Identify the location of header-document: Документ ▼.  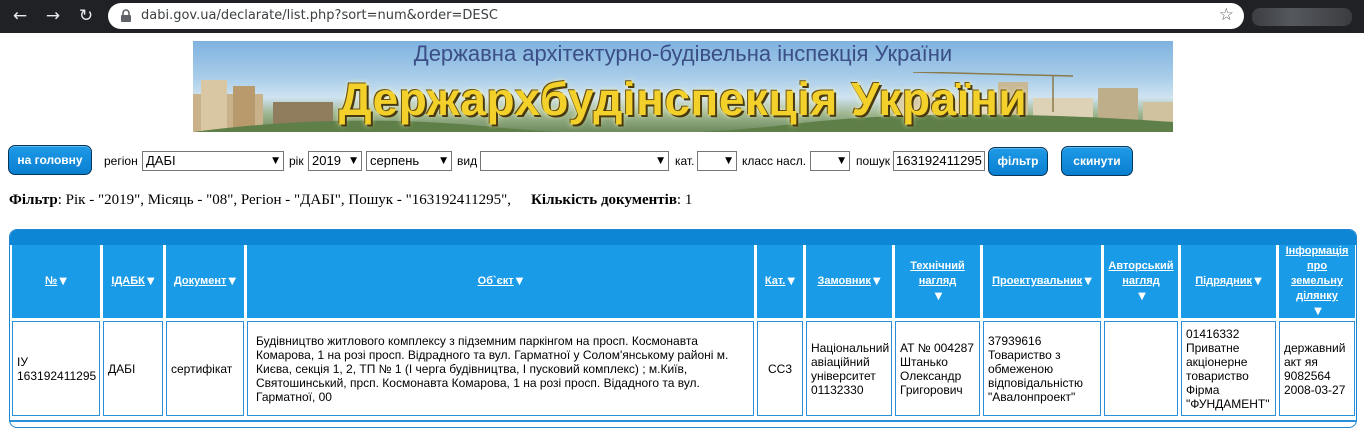
(205, 281).